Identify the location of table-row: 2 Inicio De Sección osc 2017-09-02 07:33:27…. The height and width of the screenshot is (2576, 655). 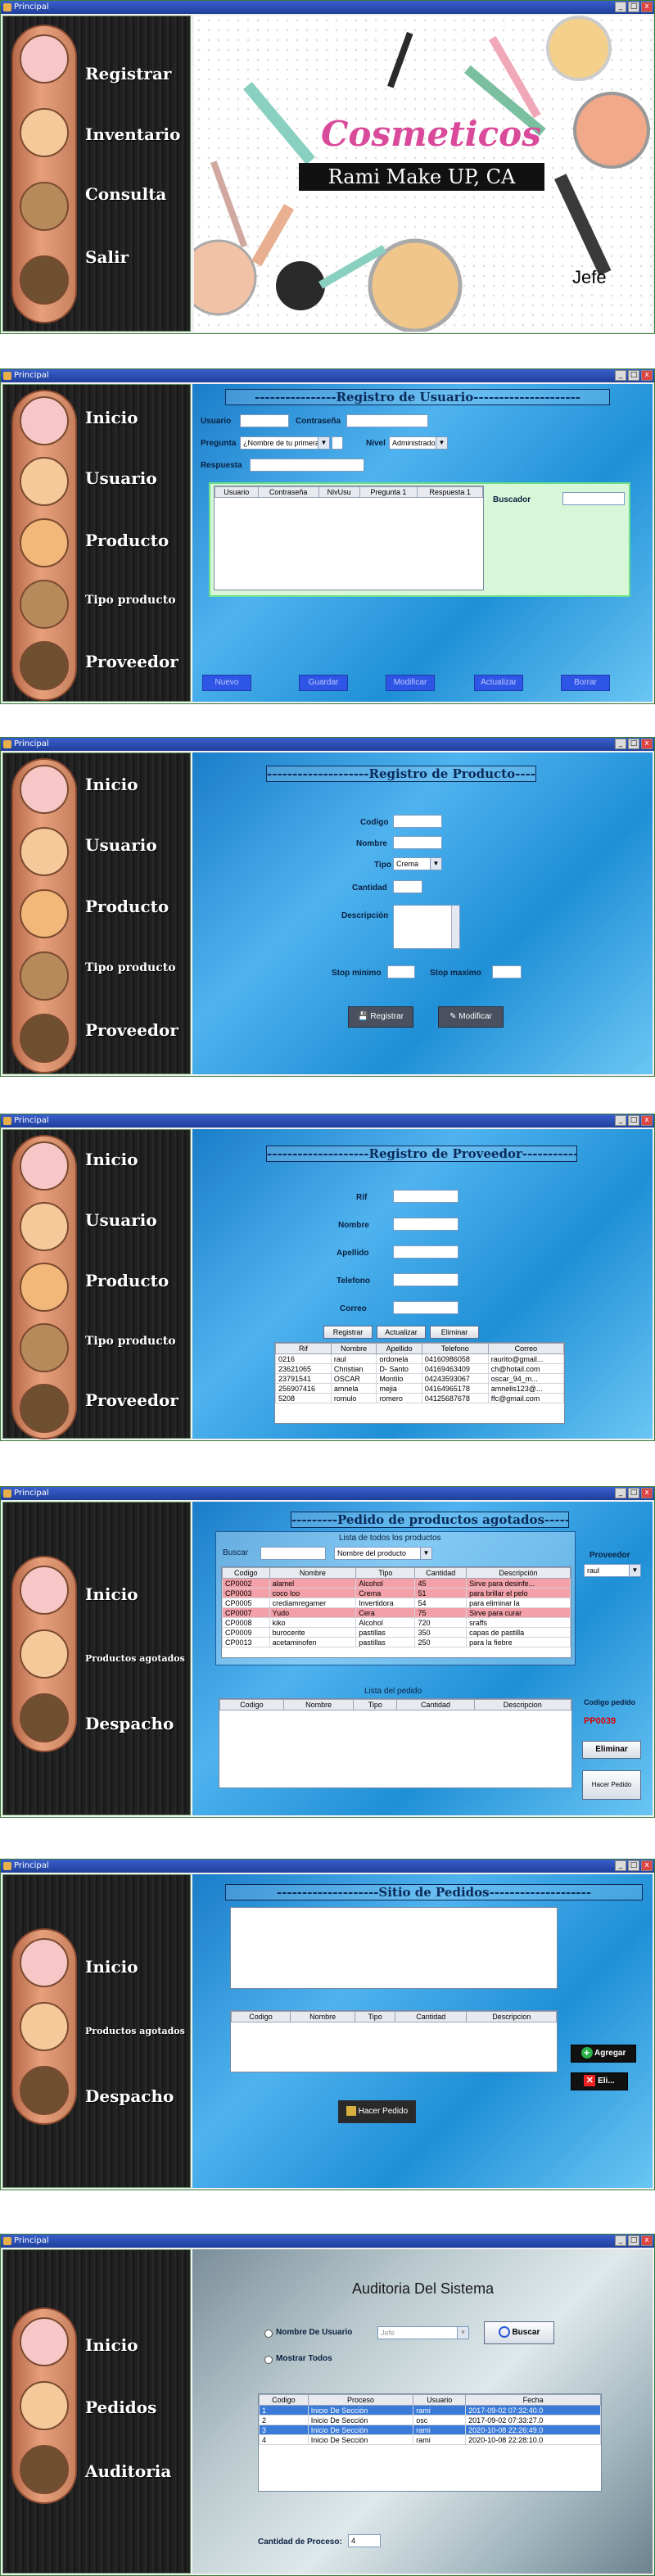
(430, 2420).